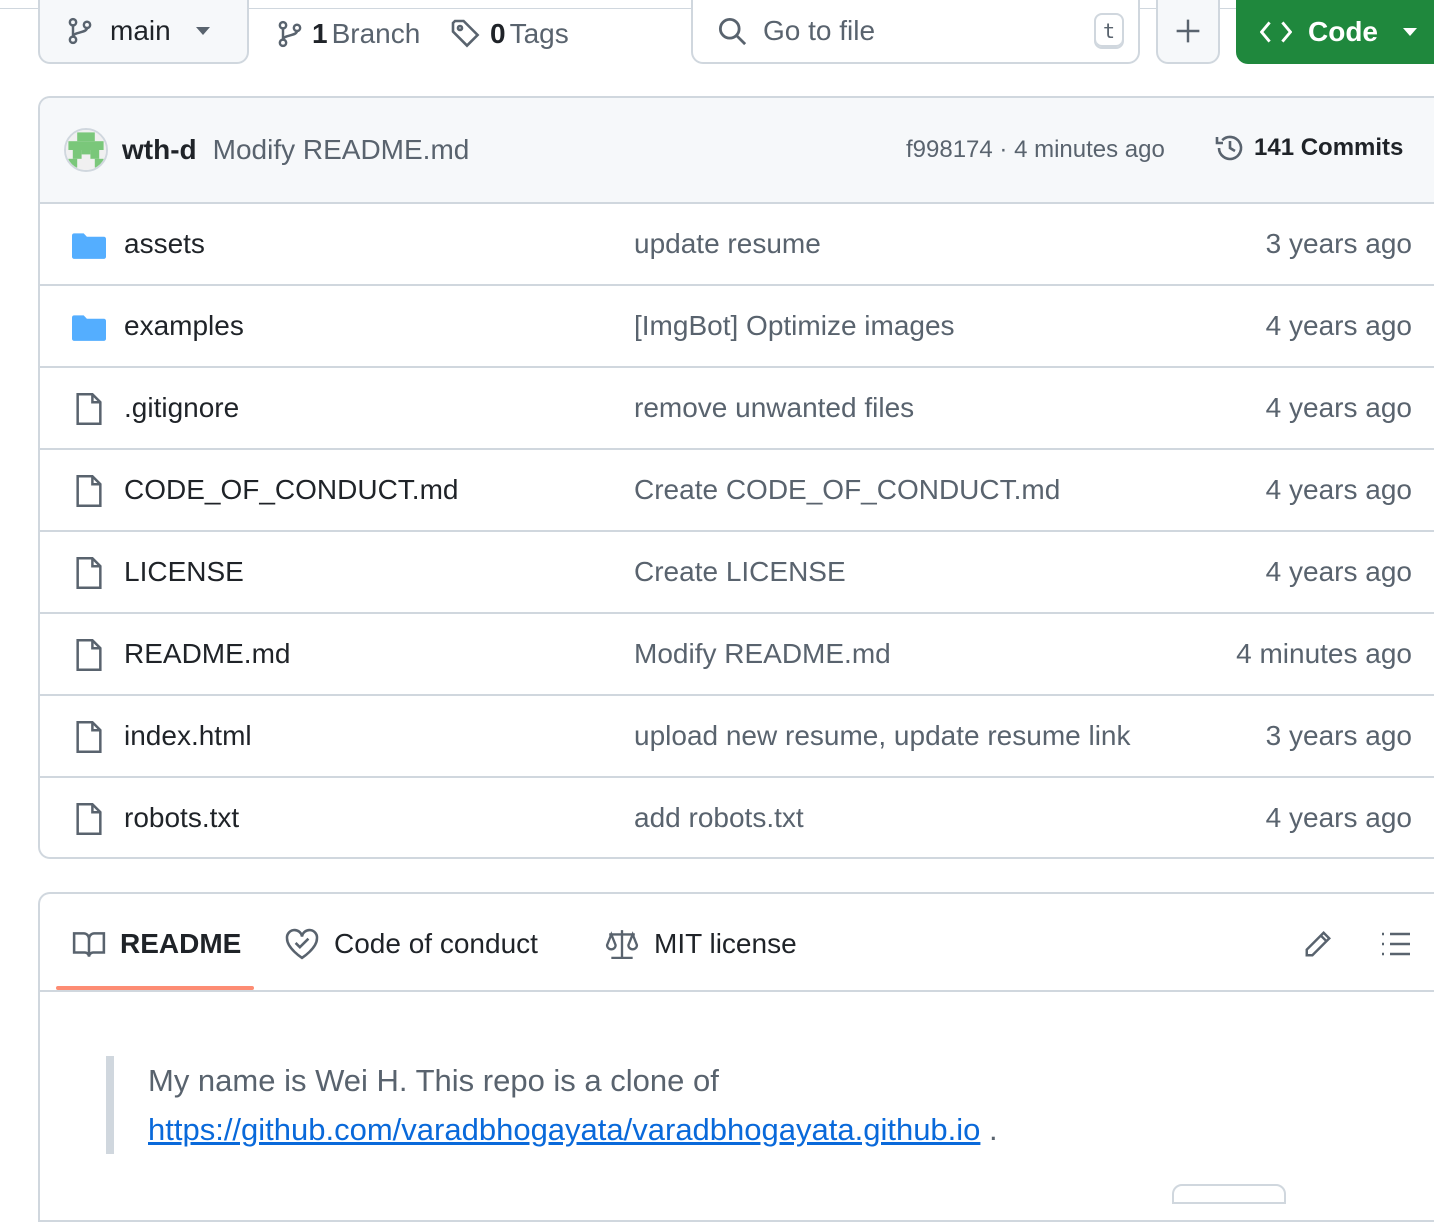  What do you see at coordinates (436, 943) in the screenshot?
I see `tab-label: Code of conduct` at bounding box center [436, 943].